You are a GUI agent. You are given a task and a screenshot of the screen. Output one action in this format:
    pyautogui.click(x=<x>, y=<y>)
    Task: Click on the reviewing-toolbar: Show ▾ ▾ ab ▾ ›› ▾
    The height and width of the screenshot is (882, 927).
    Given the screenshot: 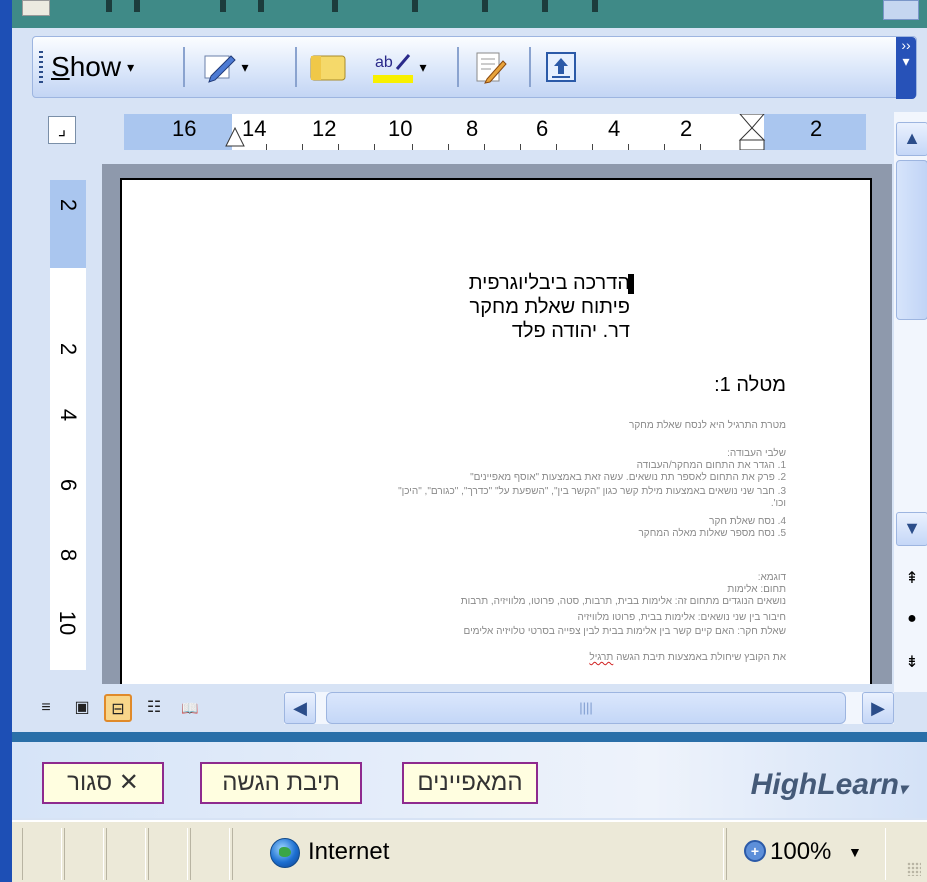 What is the action you would take?
    pyautogui.click(x=474, y=67)
    